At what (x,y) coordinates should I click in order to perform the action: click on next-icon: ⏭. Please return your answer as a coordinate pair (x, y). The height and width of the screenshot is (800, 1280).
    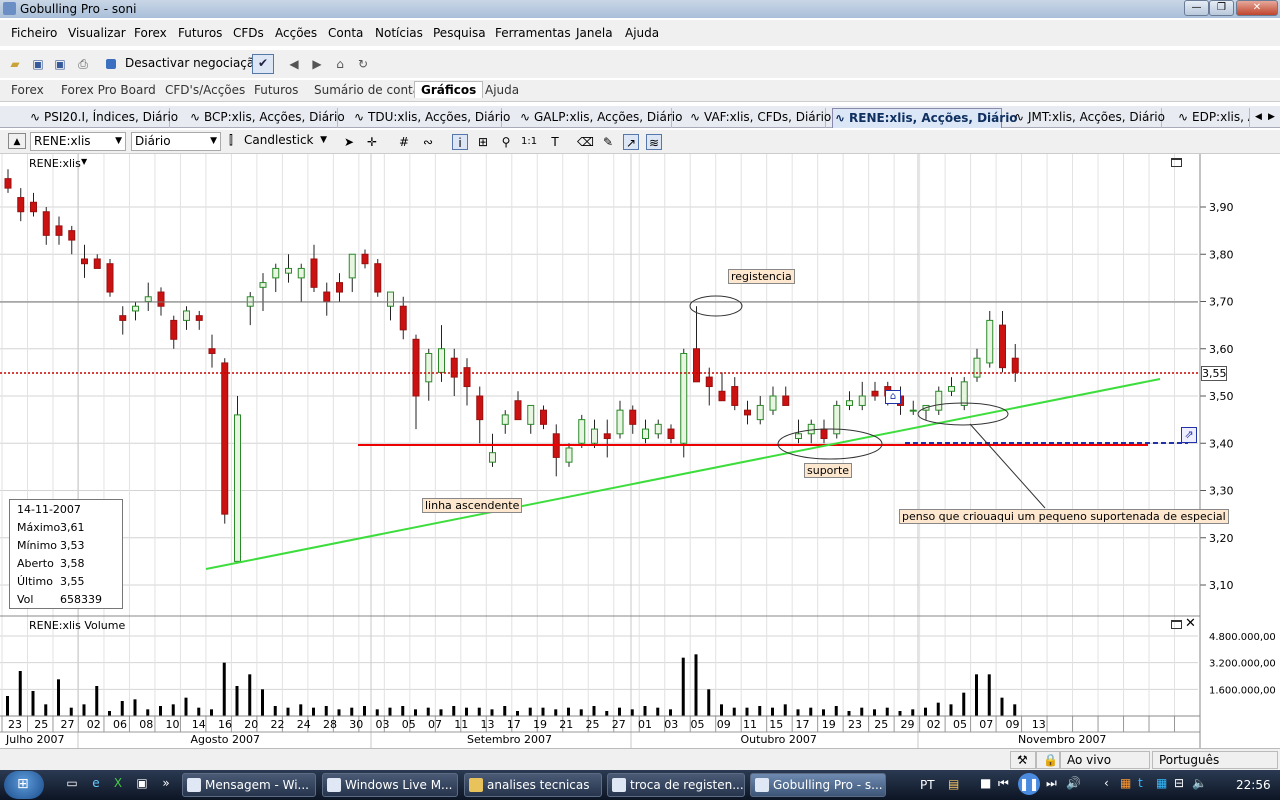
    Looking at the image, I should click on (1051, 783).